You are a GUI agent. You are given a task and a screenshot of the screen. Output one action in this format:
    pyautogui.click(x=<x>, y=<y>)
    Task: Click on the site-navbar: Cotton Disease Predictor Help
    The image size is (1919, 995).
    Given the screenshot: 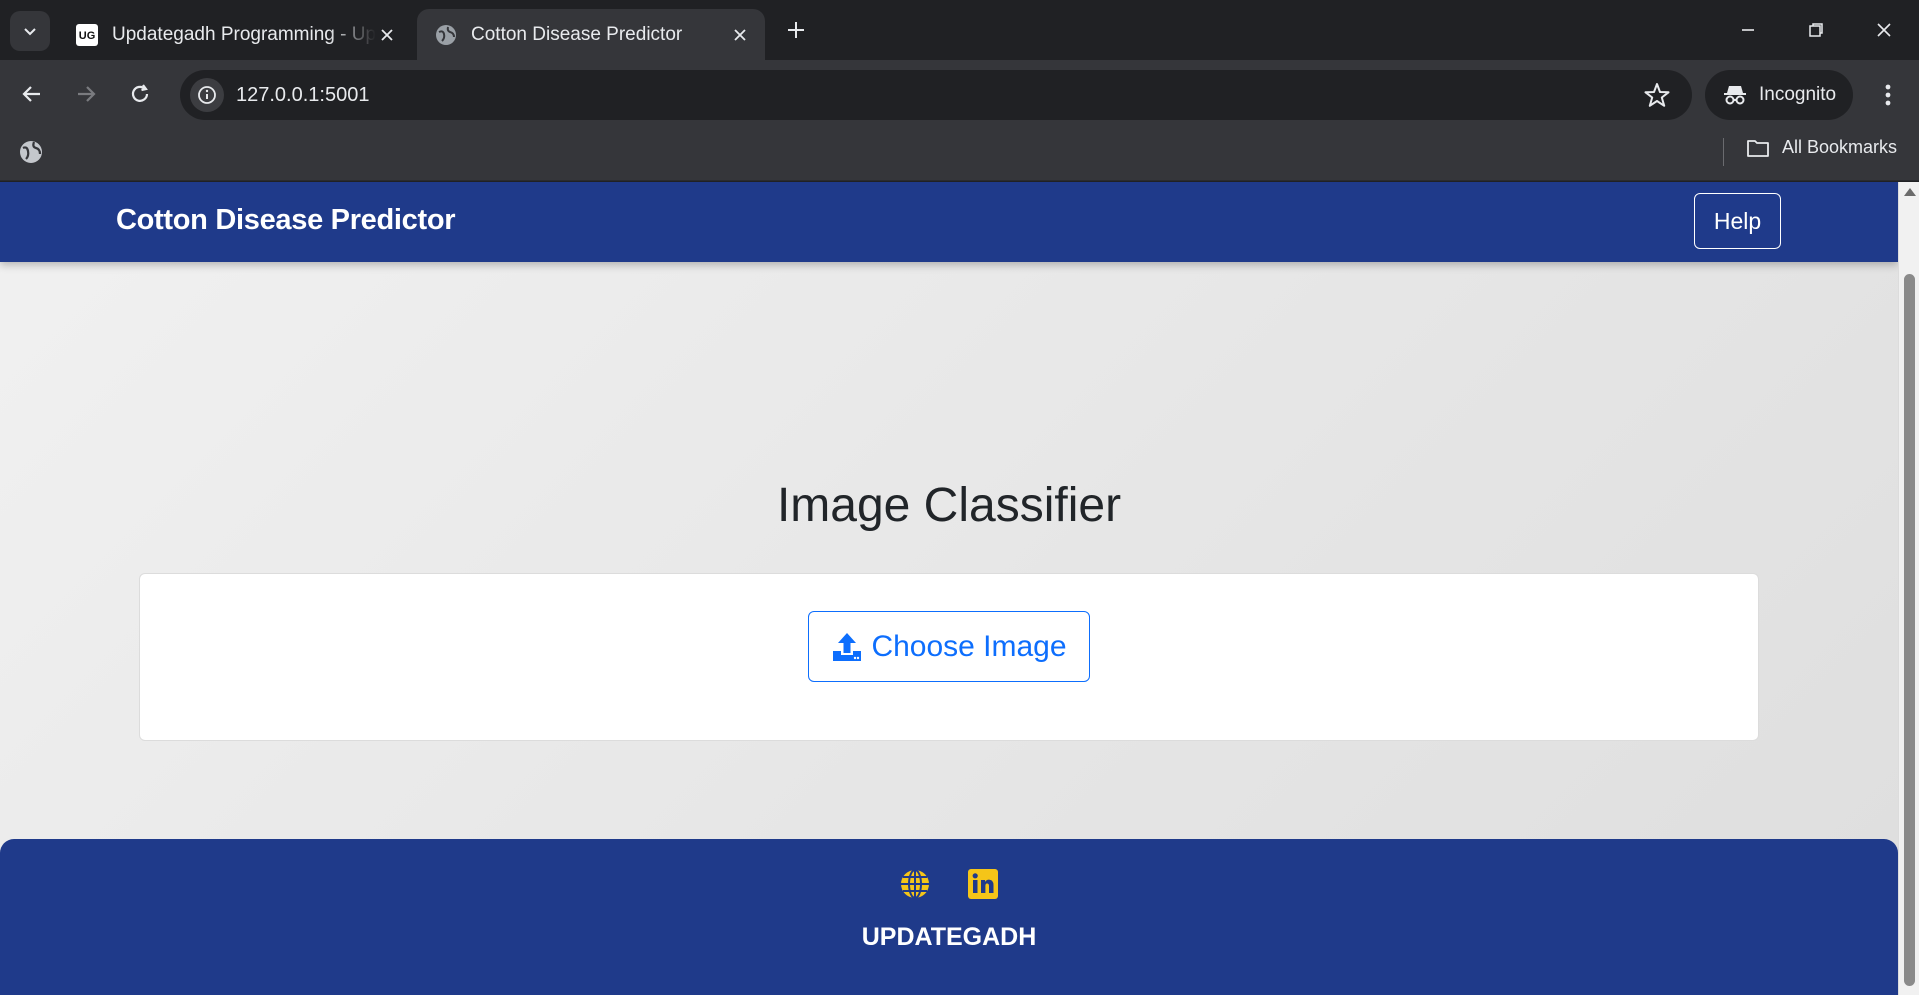 What is the action you would take?
    pyautogui.click(x=949, y=222)
    